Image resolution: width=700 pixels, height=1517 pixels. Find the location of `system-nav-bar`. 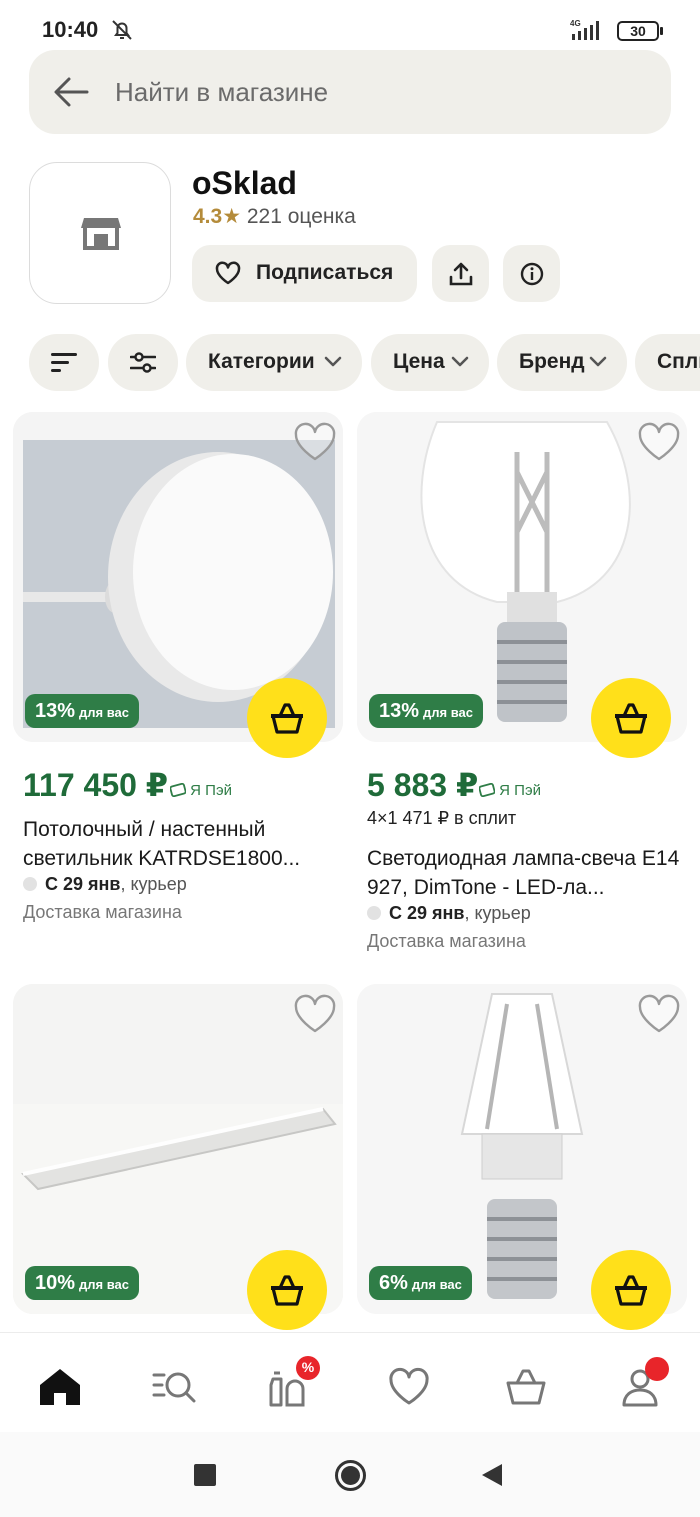

system-nav-bar is located at coordinates (350, 1474).